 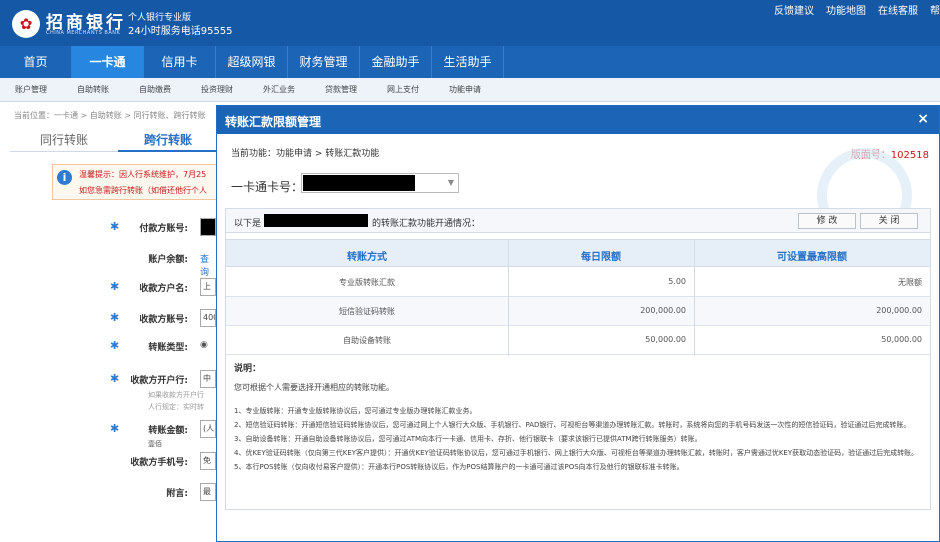 I want to click on chevron-down-icon: ▼, so click(x=450, y=182).